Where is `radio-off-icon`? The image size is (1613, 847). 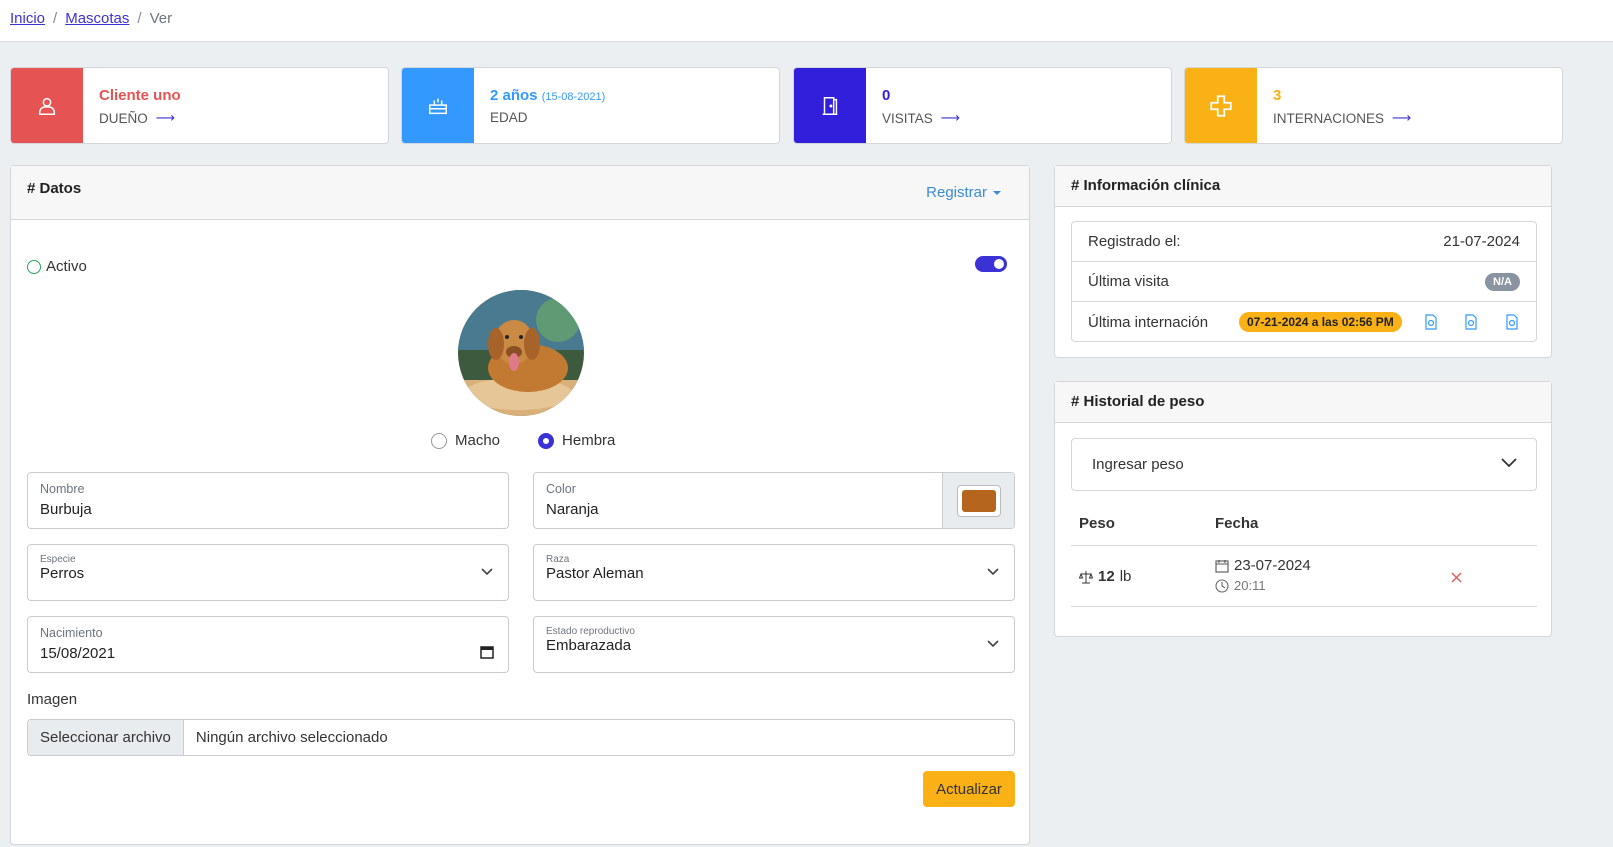
radio-off-icon is located at coordinates (439, 440).